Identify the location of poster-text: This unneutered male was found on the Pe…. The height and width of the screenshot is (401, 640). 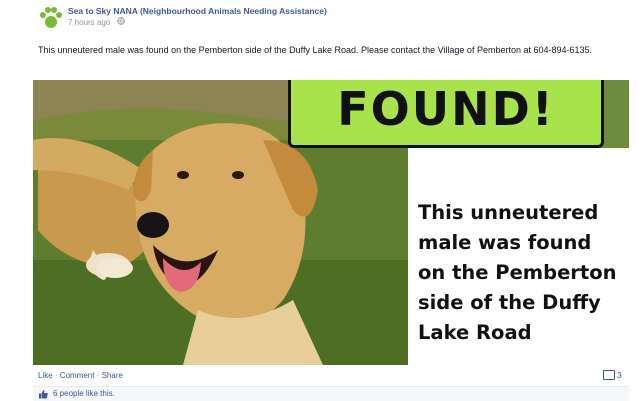
(517, 272).